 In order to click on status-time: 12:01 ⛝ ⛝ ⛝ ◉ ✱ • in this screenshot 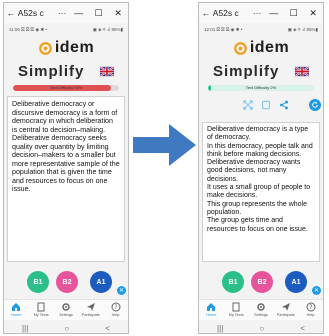, I will do `click(223, 29)`.